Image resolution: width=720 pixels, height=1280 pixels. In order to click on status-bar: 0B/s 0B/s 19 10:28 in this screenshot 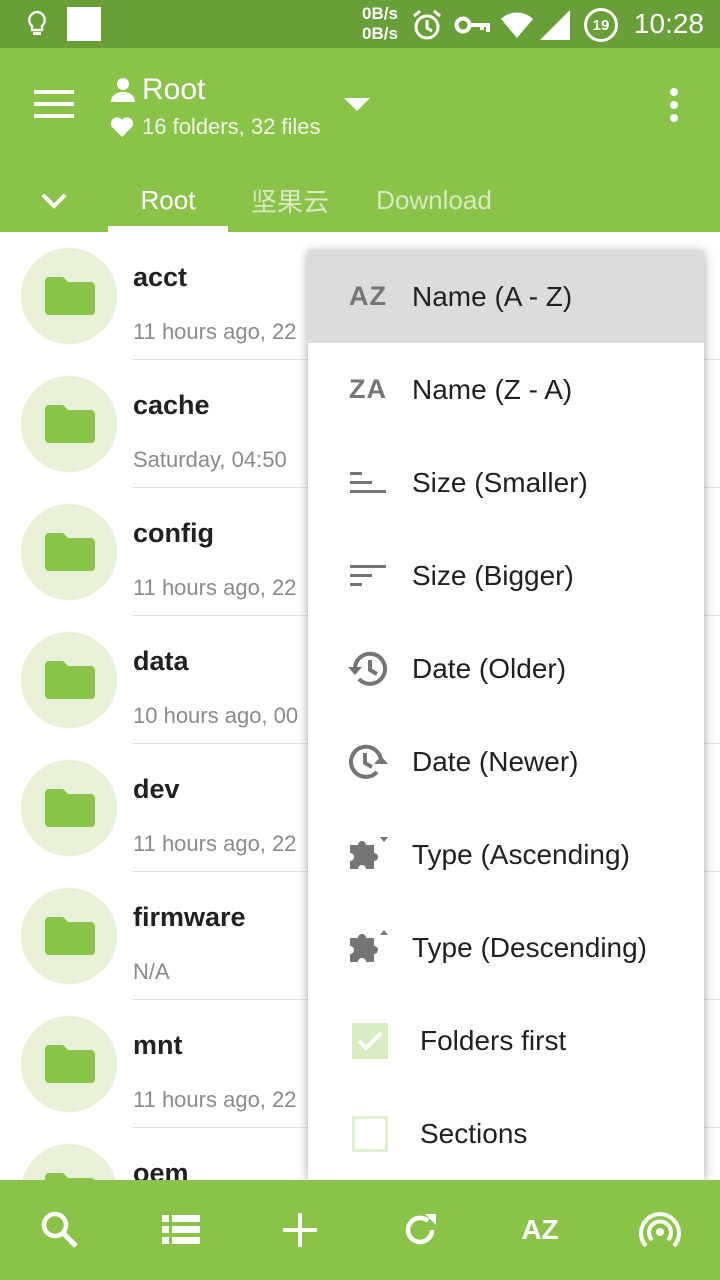, I will do `click(360, 24)`.